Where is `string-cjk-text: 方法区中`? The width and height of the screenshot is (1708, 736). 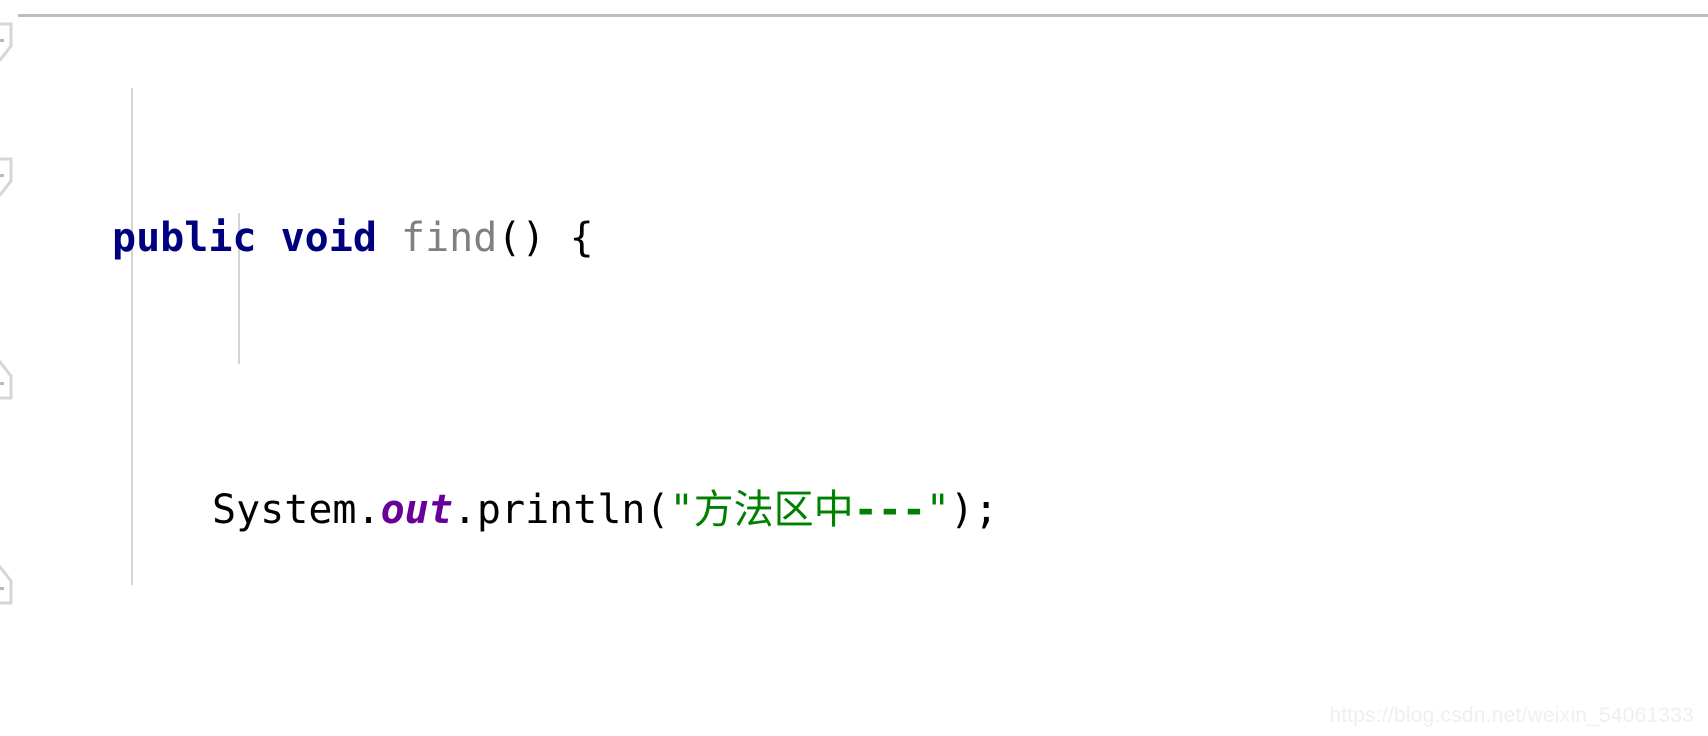
string-cjk-text: 方法区中 is located at coordinates (773, 510).